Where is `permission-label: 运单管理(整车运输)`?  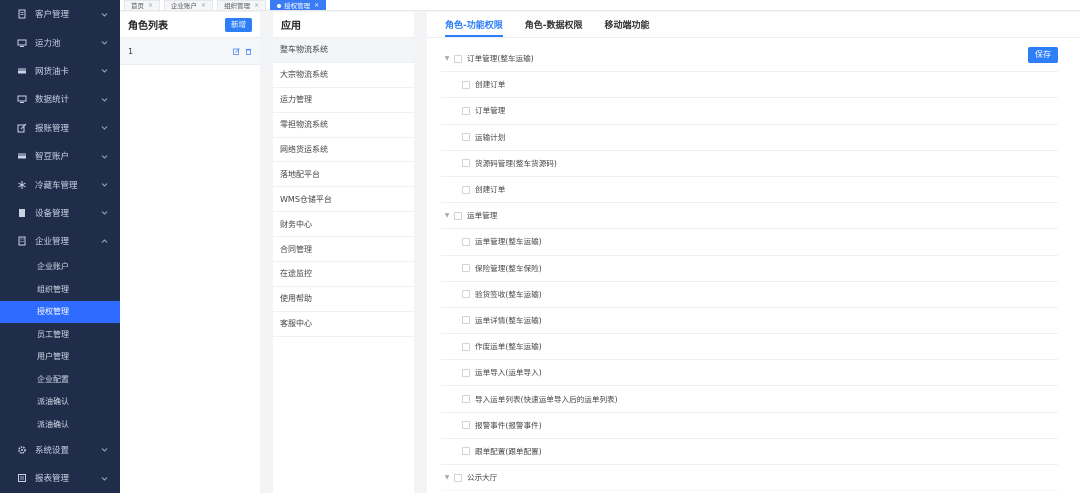 permission-label: 运单管理(整车运输) is located at coordinates (508, 242).